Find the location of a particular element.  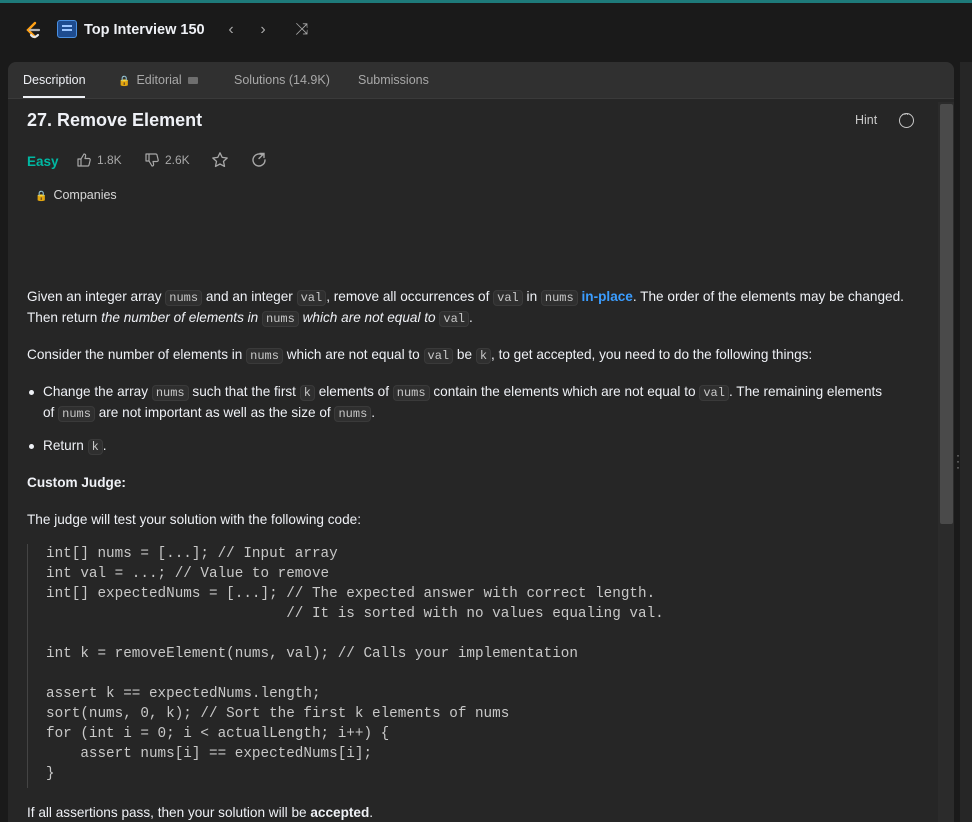

prev-question-button: ‹ is located at coordinates (231, 30).